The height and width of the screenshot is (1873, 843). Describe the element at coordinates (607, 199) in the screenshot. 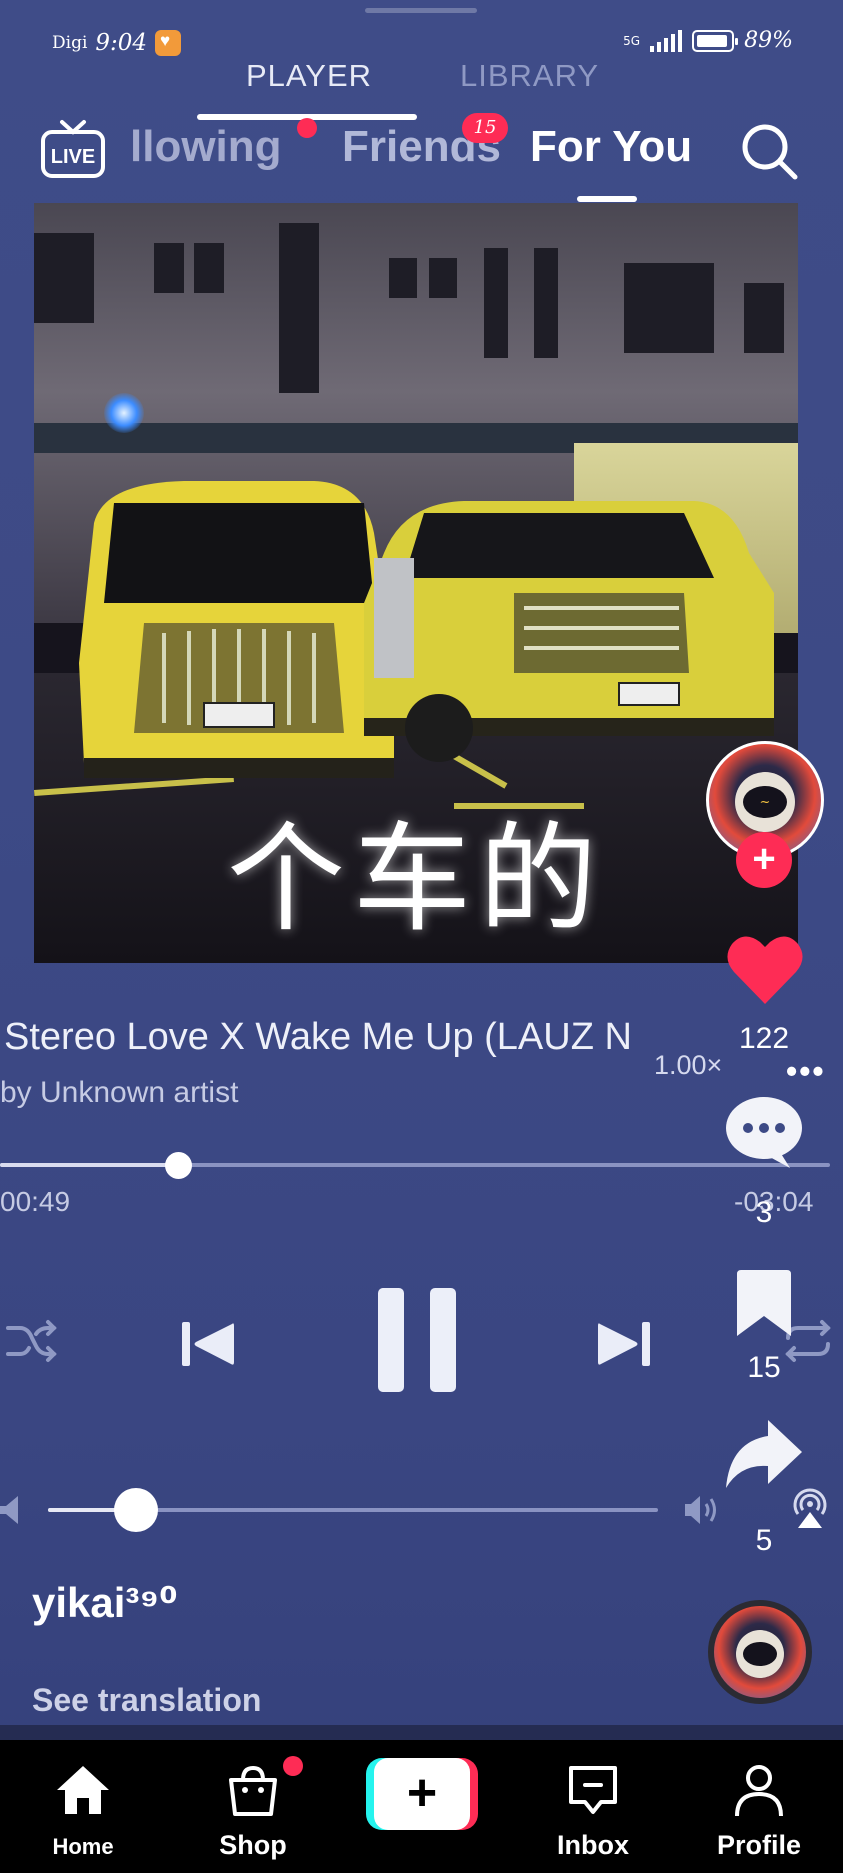

I see `tab-for-you-indicator` at that location.